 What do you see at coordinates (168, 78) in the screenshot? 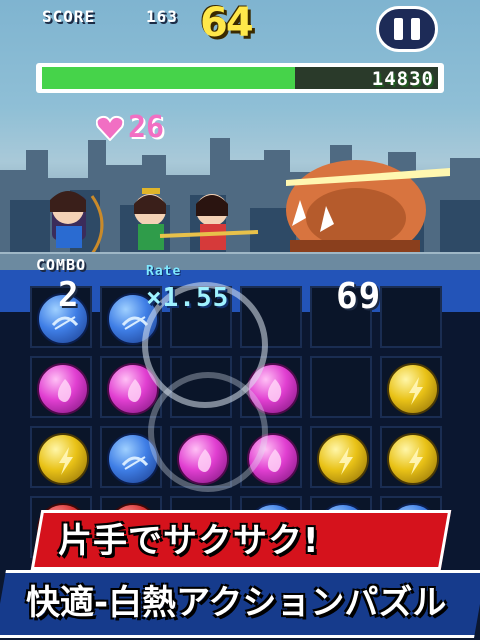
I see `enemy-hp-fill` at bounding box center [168, 78].